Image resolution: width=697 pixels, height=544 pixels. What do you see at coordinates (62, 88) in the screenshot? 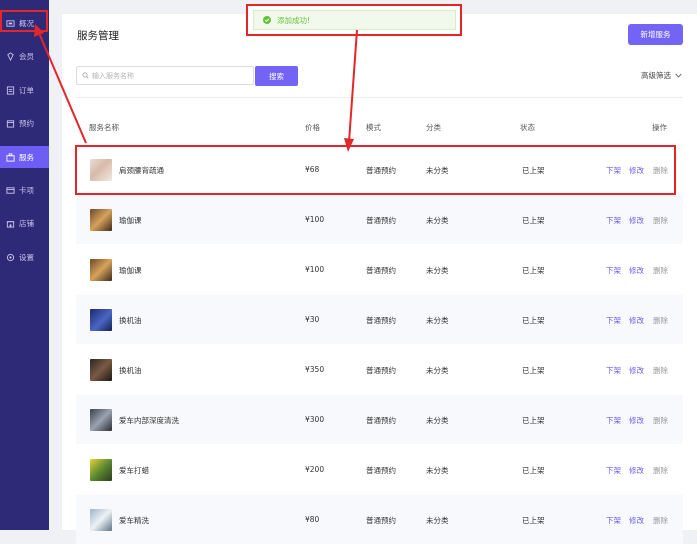
I see `annotation-arrow-to-nav` at bounding box center [62, 88].